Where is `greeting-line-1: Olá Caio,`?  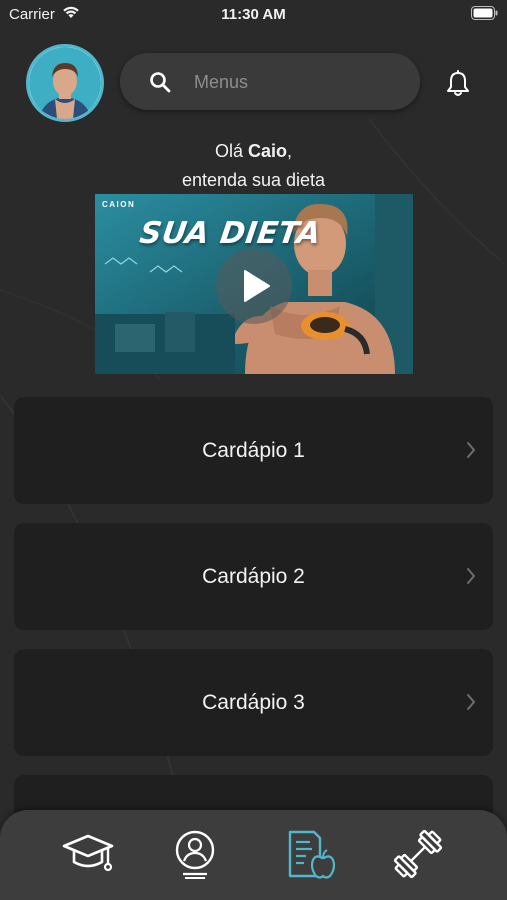 greeting-line-1: Olá Caio, is located at coordinates (253, 151).